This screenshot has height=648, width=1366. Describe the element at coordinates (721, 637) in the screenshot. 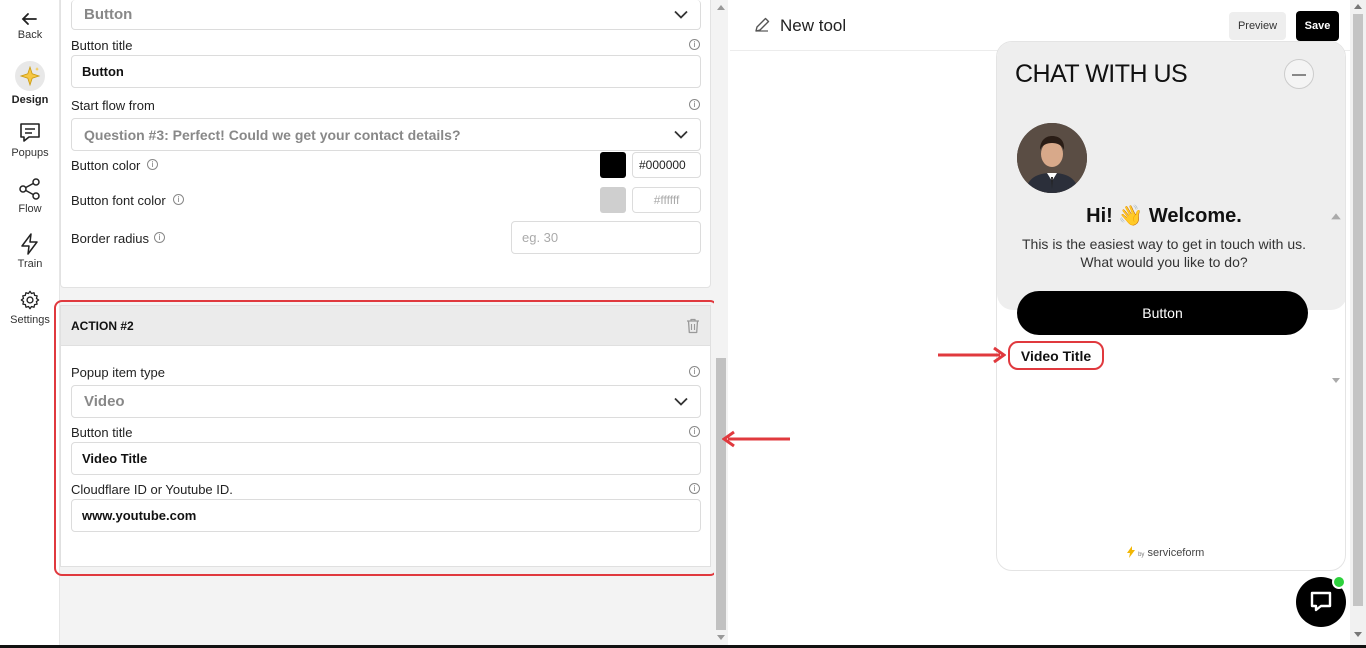

I see `scroll-down-arrow-icon` at that location.